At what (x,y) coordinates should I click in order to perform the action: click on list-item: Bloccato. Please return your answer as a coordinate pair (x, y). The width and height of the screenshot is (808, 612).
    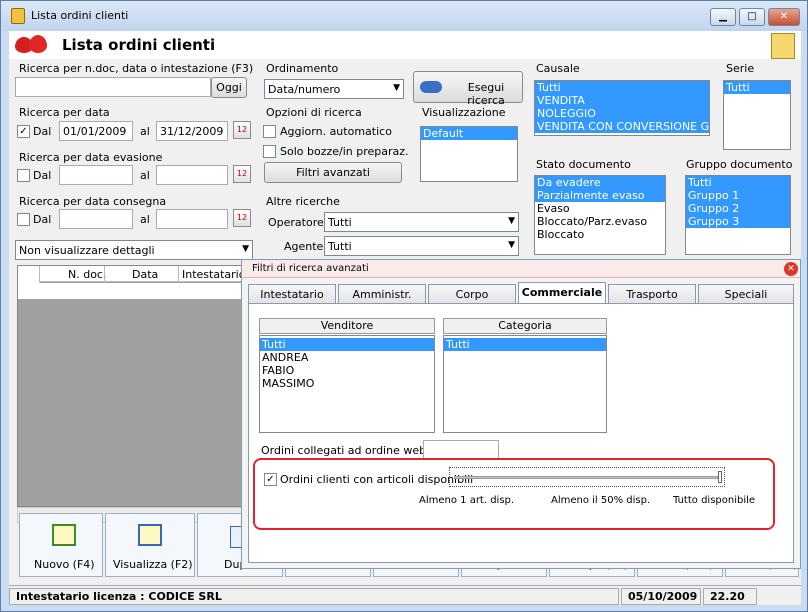
    Looking at the image, I should click on (600, 234).